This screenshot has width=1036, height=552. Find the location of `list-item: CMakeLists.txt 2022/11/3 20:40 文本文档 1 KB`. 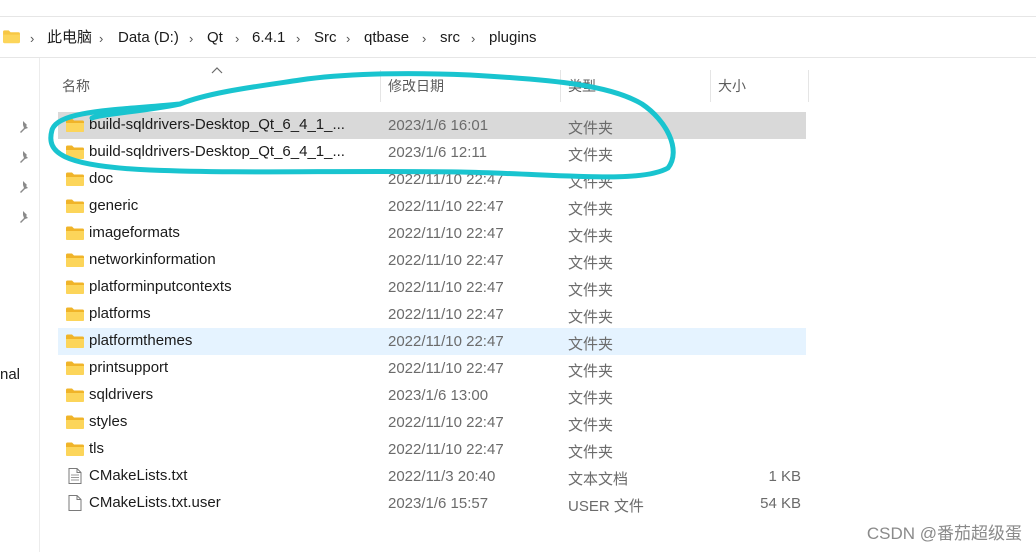

list-item: CMakeLists.txt 2022/11/3 20:40 文本文档 1 KB is located at coordinates (432, 476).